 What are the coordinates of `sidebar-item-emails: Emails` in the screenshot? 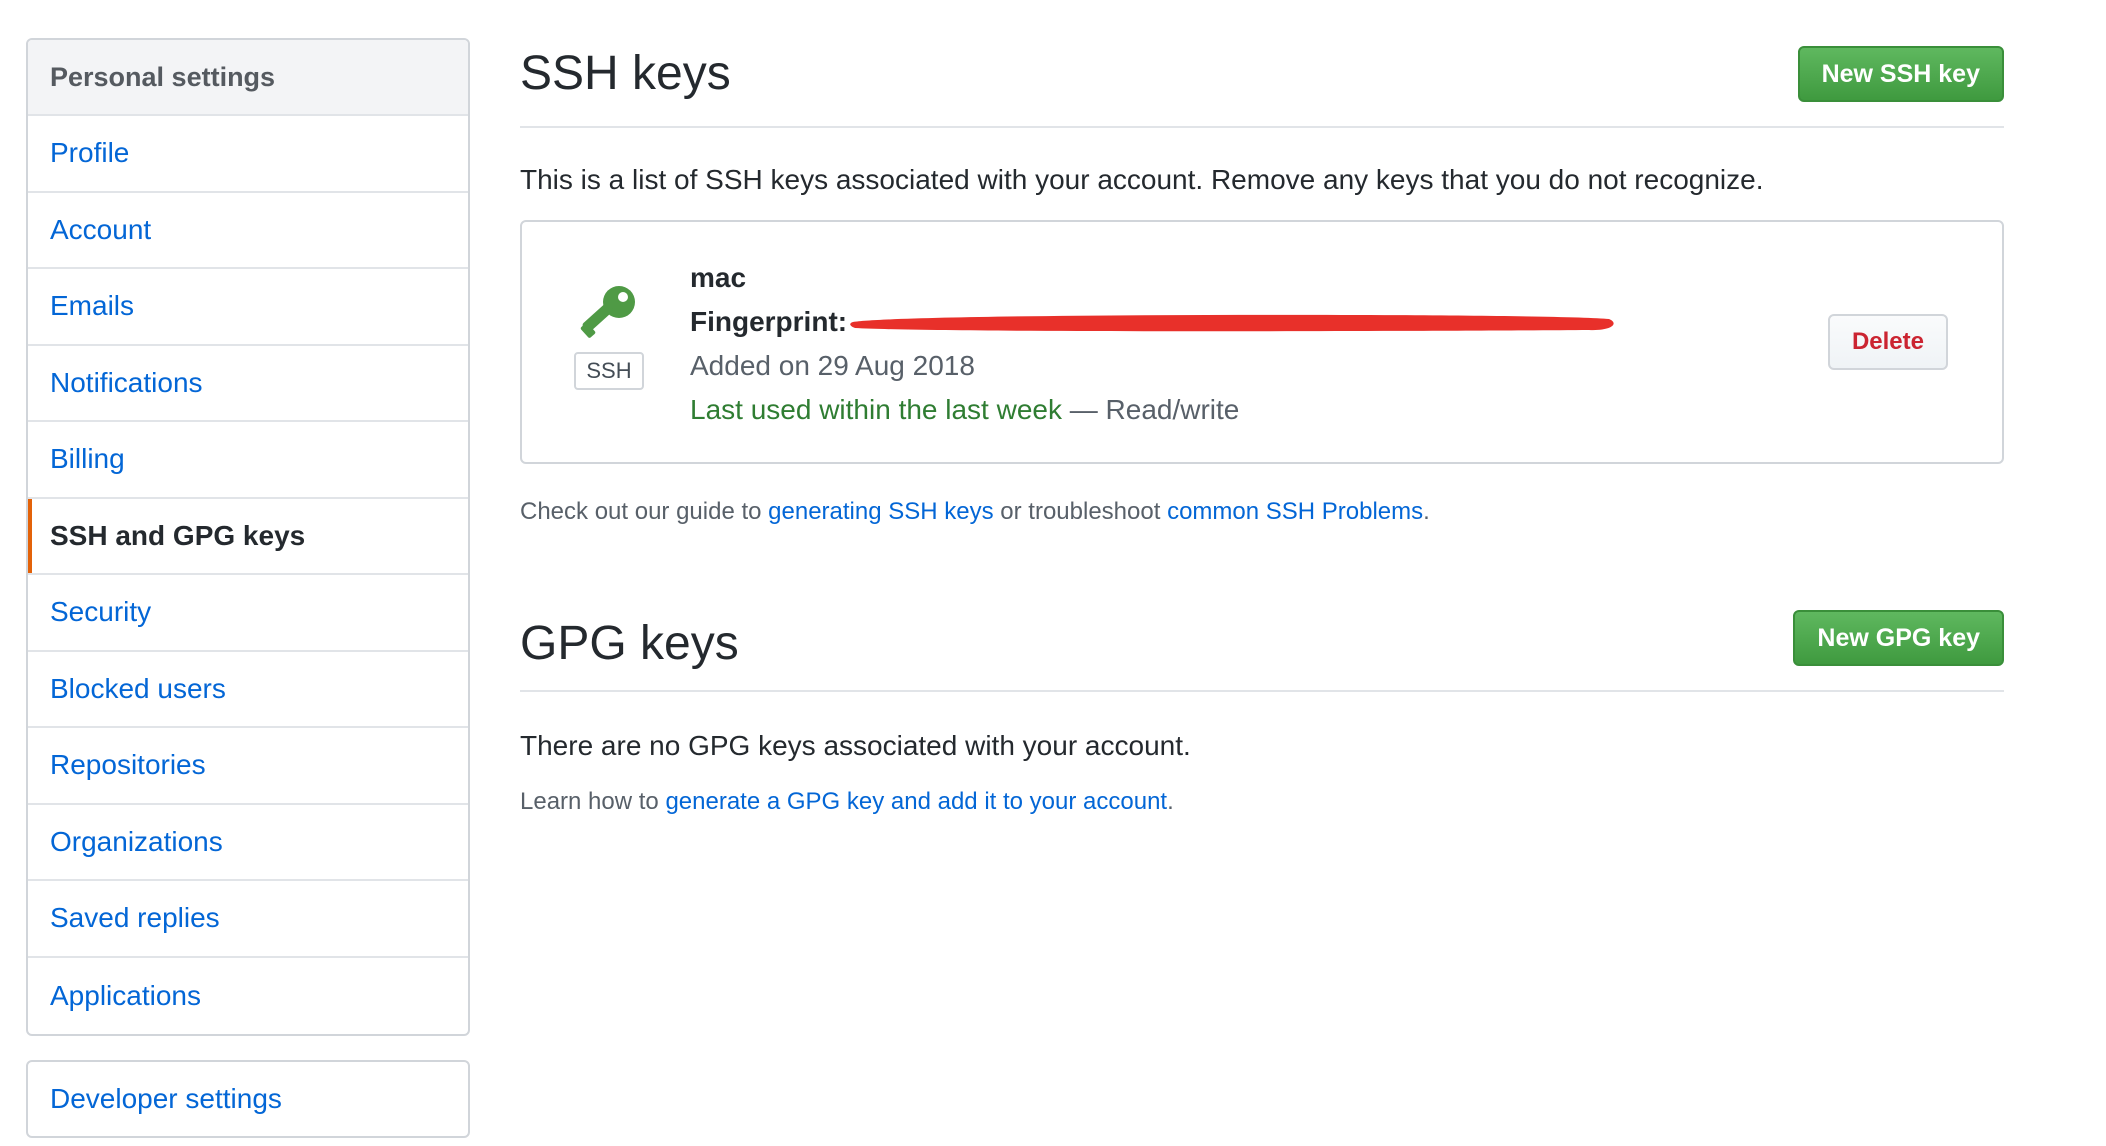 It's located at (248, 307).